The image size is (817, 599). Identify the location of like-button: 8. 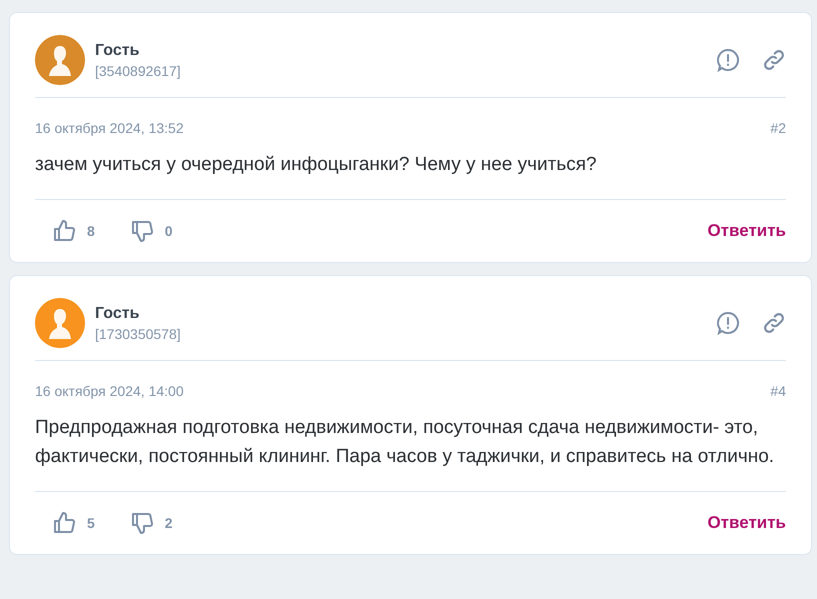
(74, 231).